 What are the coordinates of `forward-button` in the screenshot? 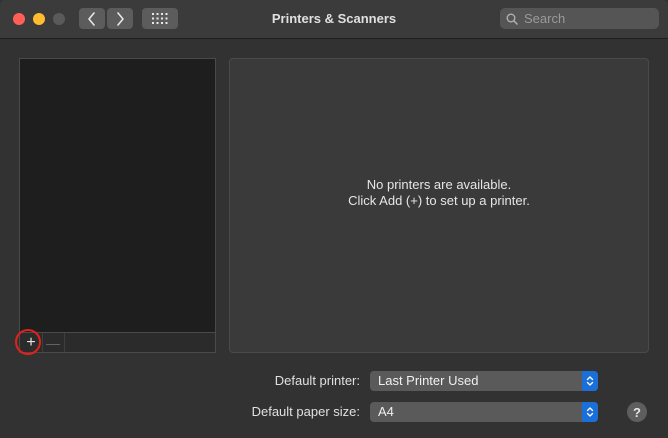 It's located at (120, 18).